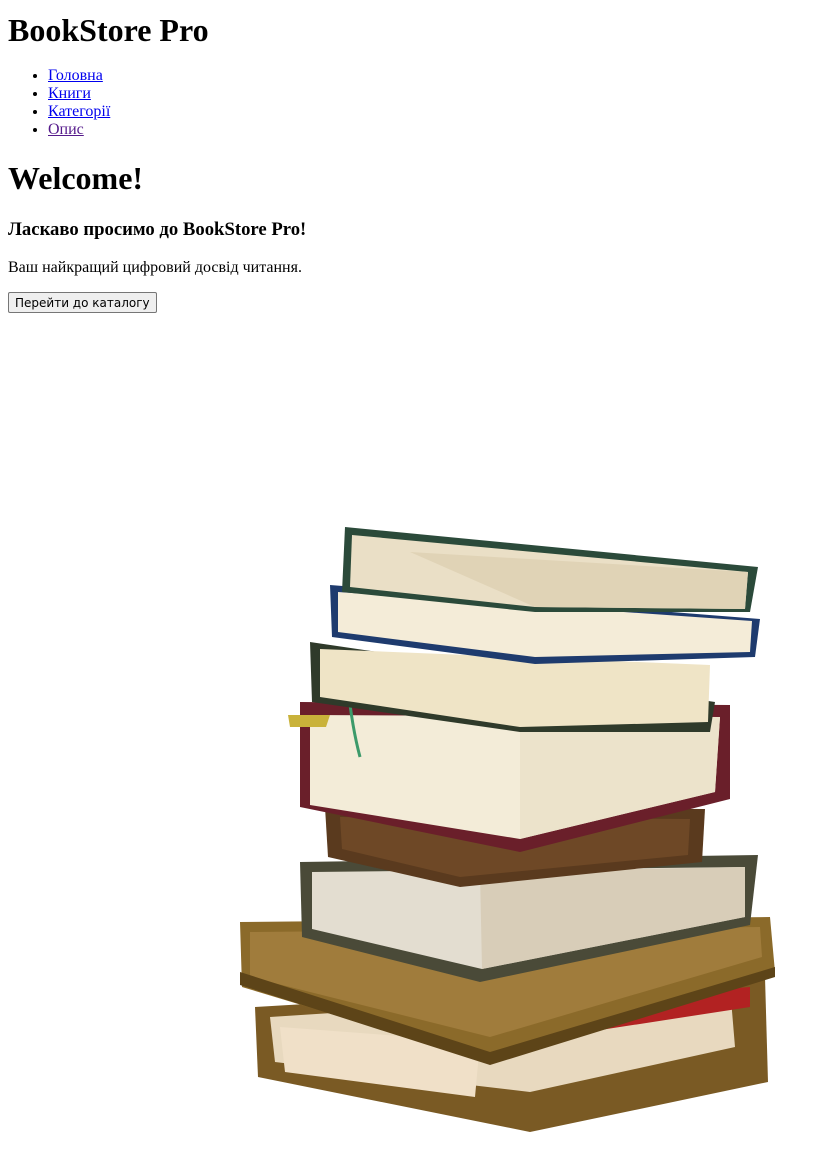  I want to click on nav-link-categories: Категорії, so click(79, 111).